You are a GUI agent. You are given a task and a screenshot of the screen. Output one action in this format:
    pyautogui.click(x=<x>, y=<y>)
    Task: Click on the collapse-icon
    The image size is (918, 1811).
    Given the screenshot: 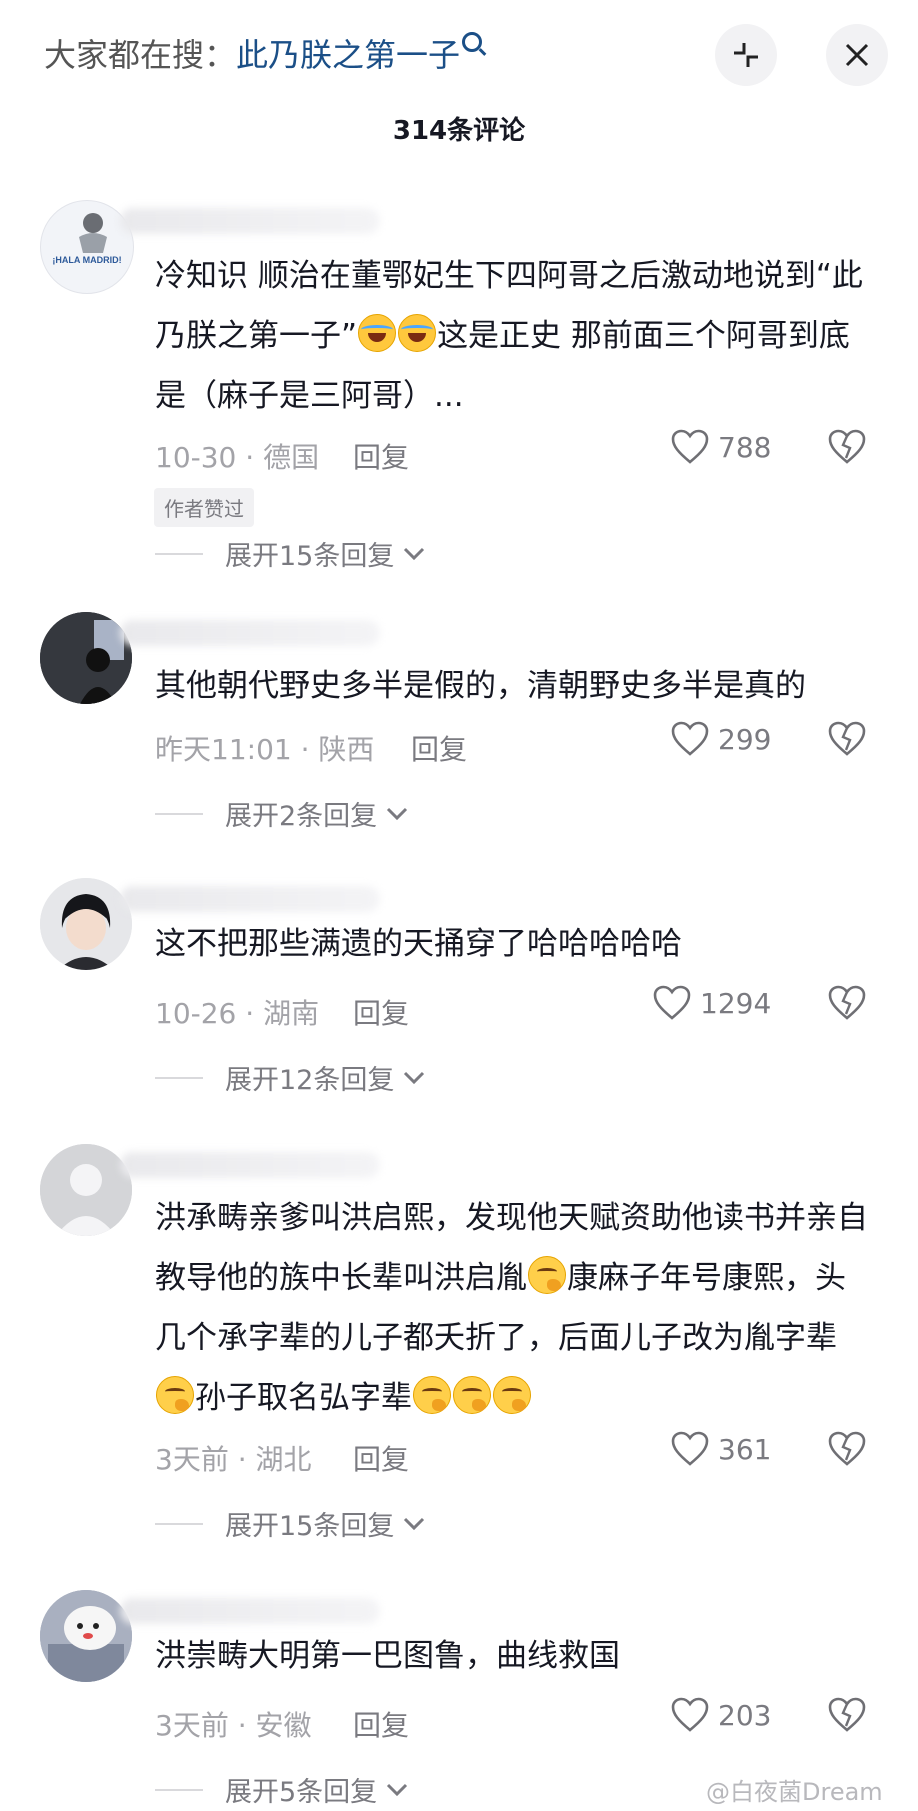 What is the action you would take?
    pyautogui.click(x=746, y=55)
    